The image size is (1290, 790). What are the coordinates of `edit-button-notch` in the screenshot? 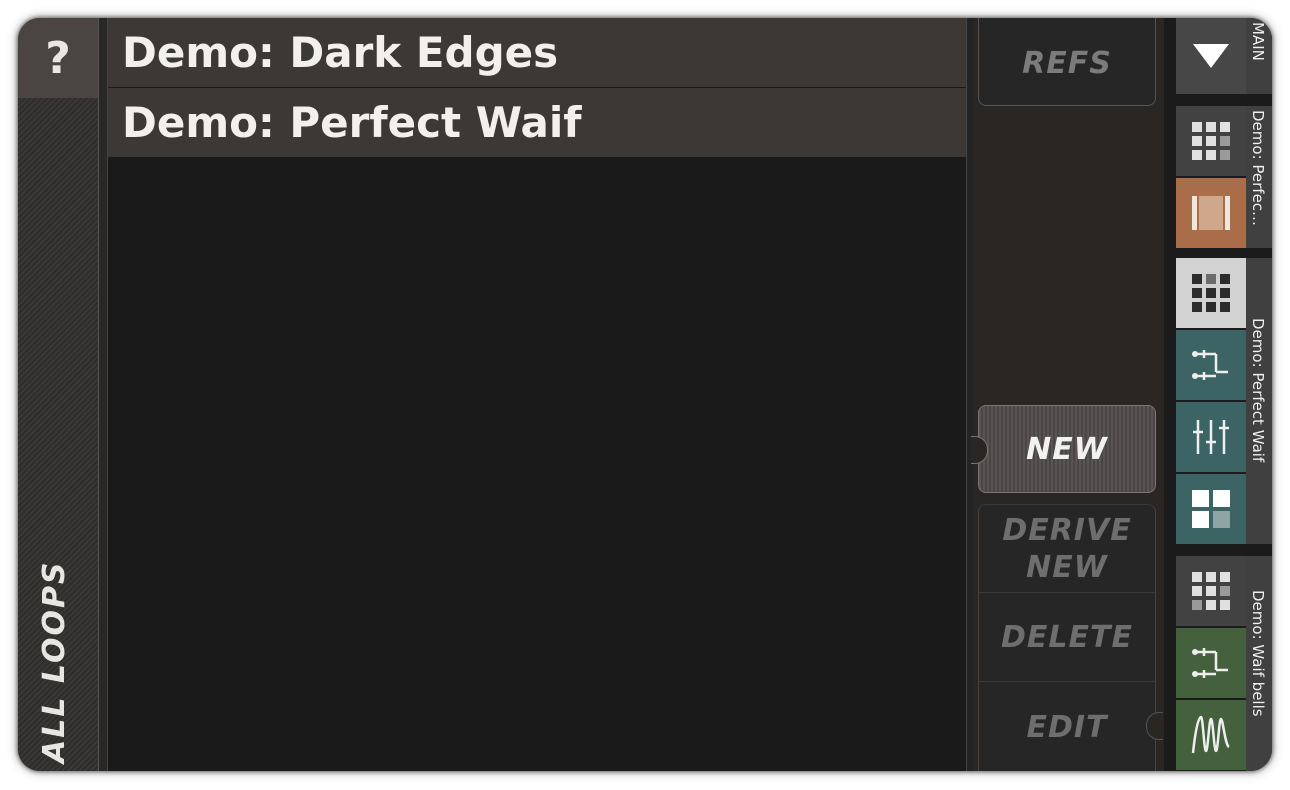 It's located at (1154, 726).